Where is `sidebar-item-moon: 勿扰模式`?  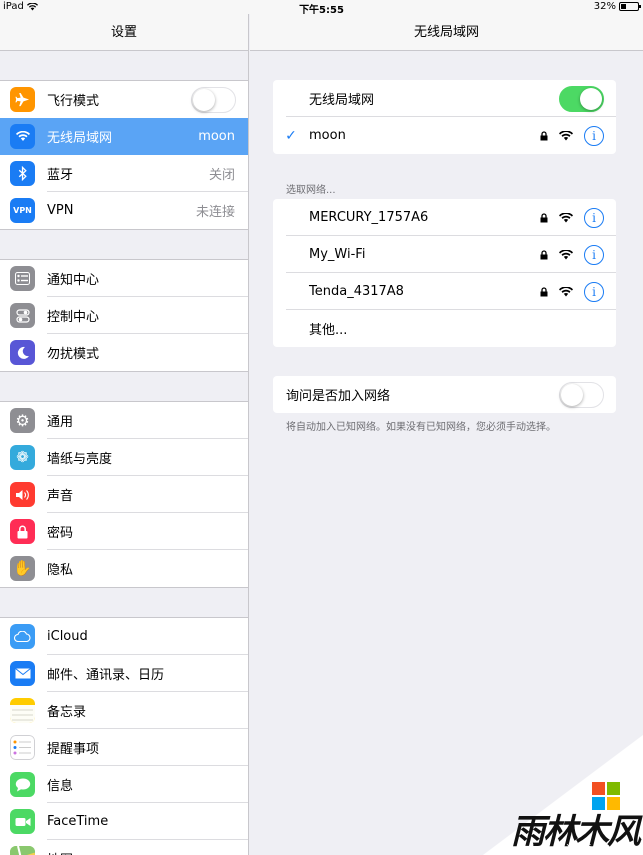 sidebar-item-moon: 勿扰模式 is located at coordinates (124, 352).